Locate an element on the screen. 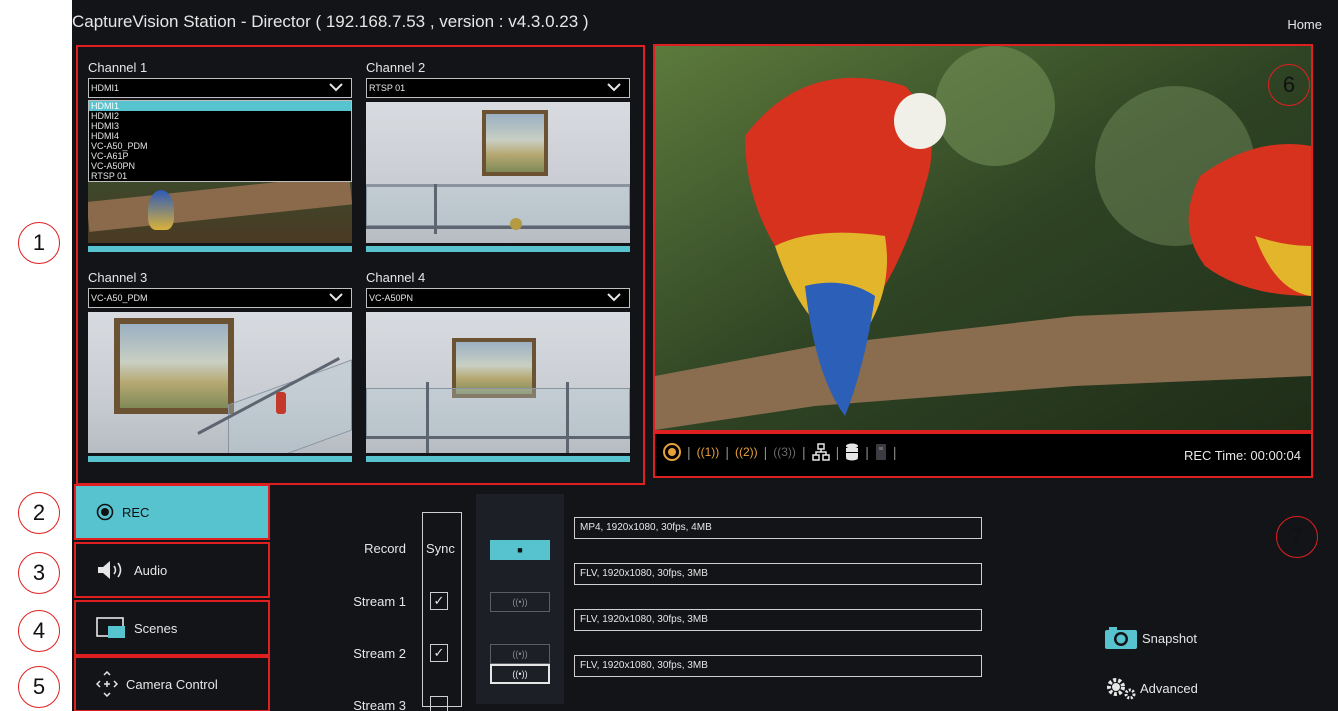 The width and height of the screenshot is (1338, 711). speaker-icon is located at coordinates (111, 570).